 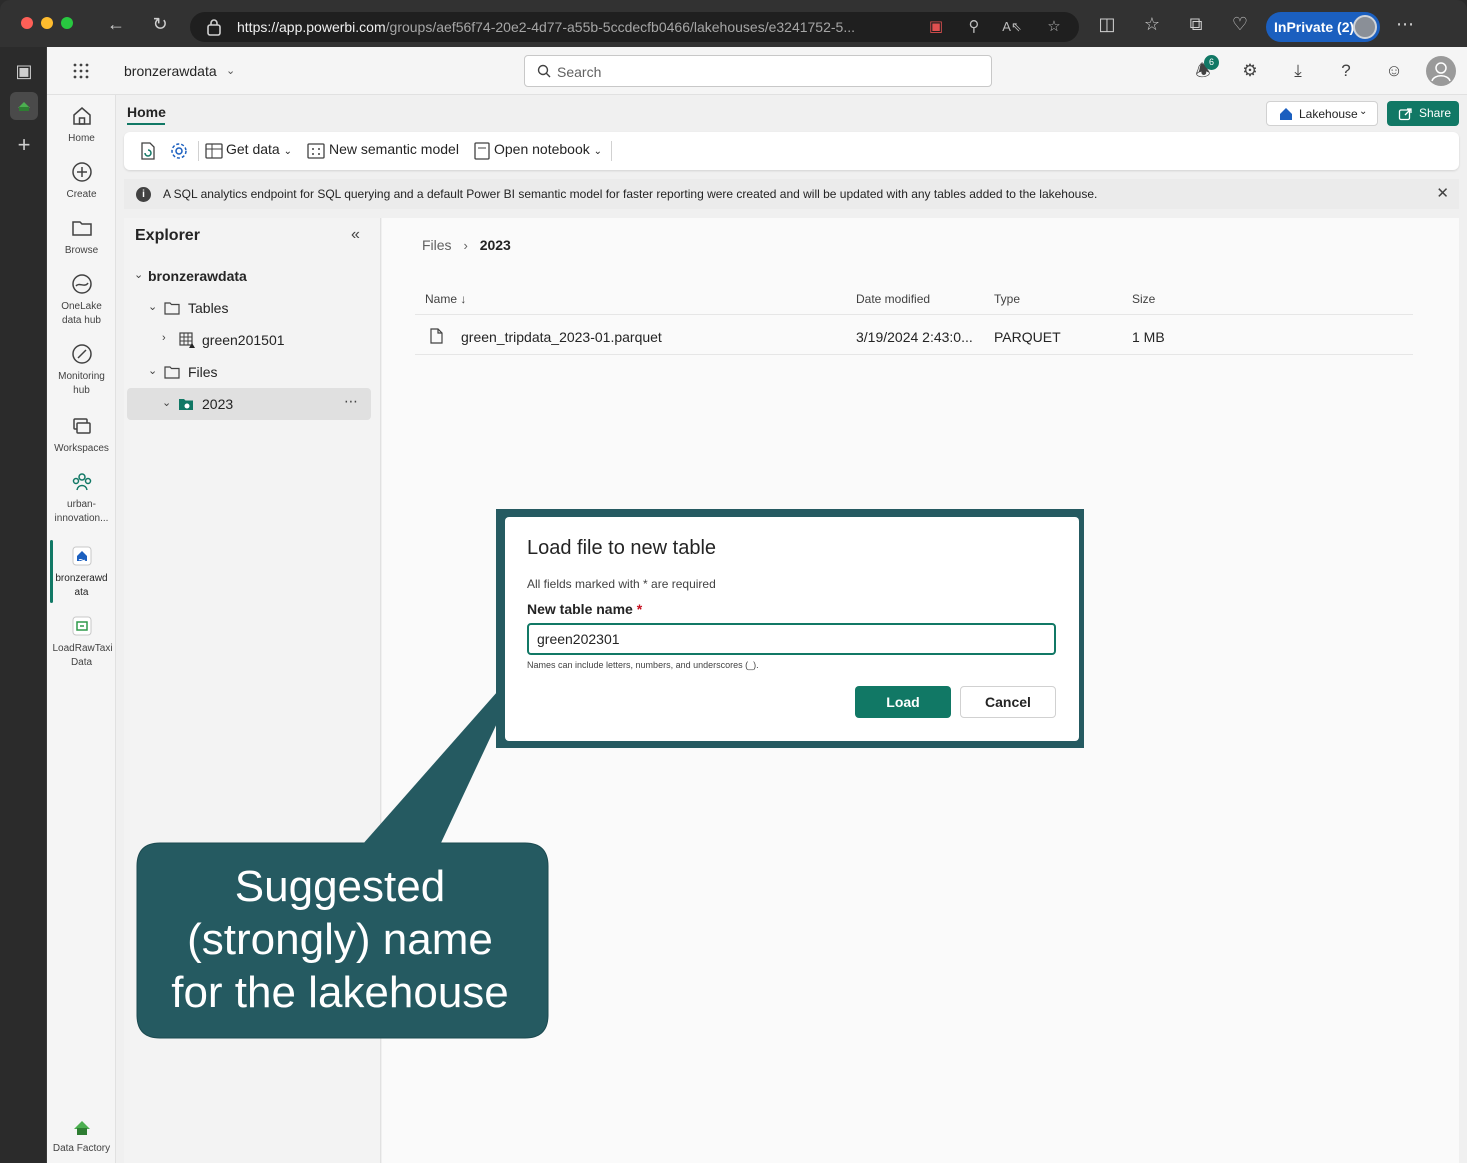 I want to click on load-button: Load, so click(x=903, y=702).